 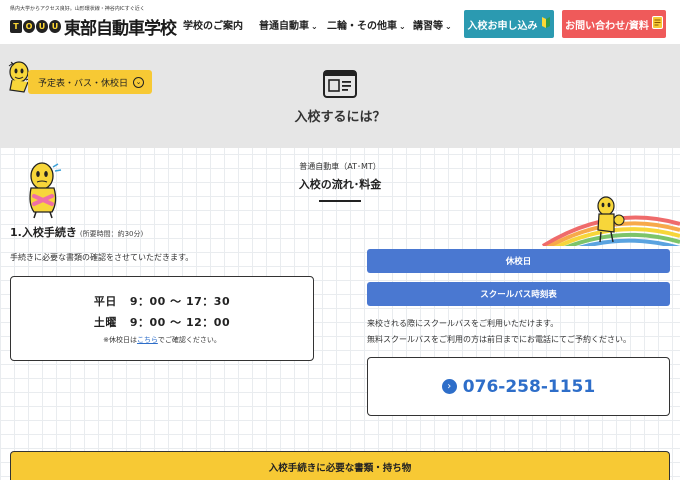 I want to click on hours-row-weekday: 平日 9：00 〜 17：30, so click(x=162, y=301).